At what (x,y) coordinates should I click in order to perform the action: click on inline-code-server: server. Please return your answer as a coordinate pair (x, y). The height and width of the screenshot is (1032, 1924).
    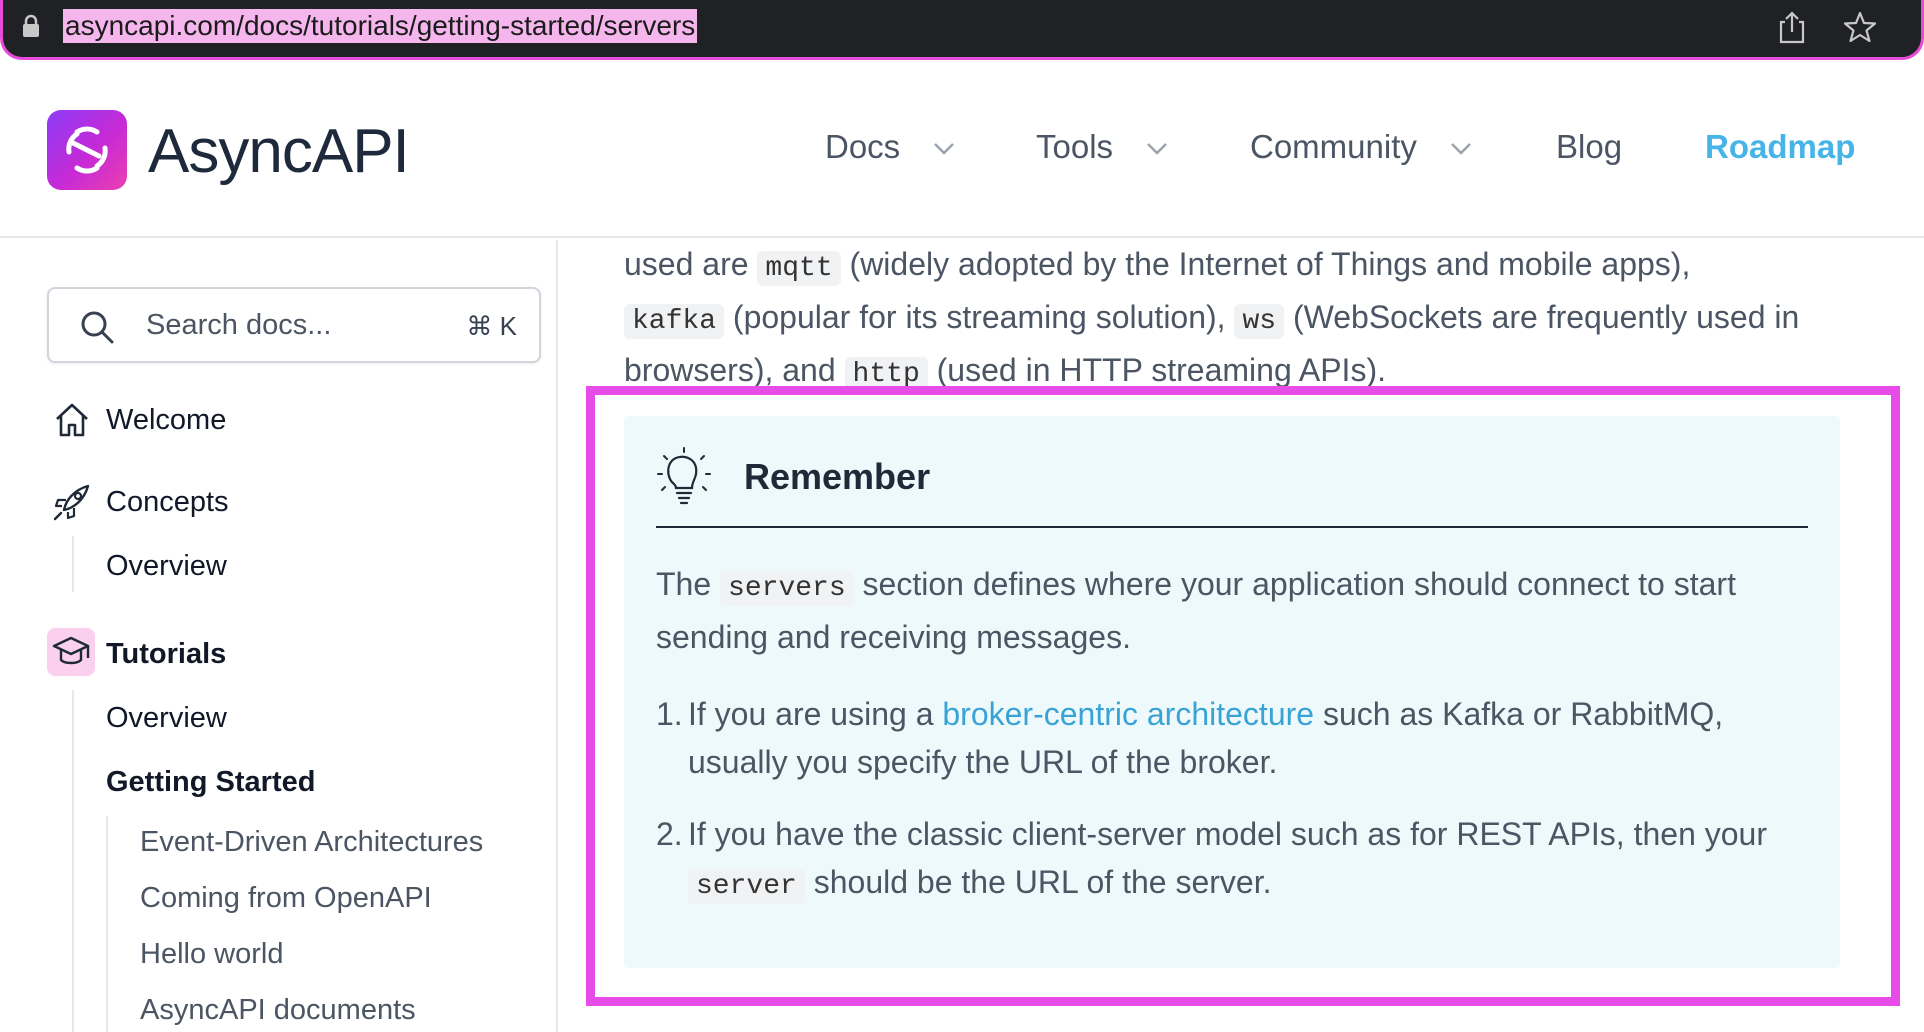
    Looking at the image, I should click on (746, 886).